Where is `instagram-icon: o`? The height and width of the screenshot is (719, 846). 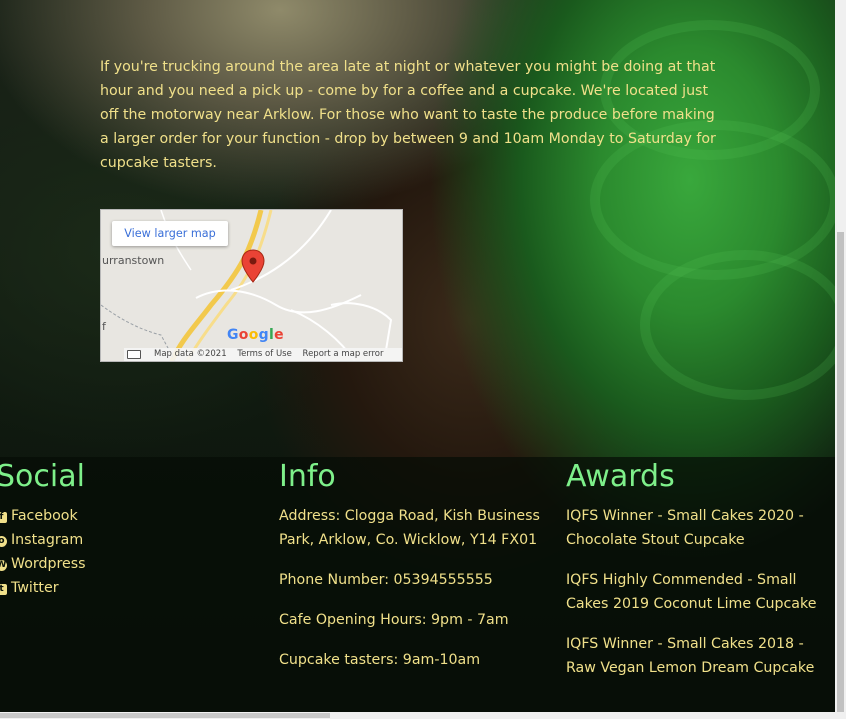 instagram-icon: o is located at coordinates (3, 541).